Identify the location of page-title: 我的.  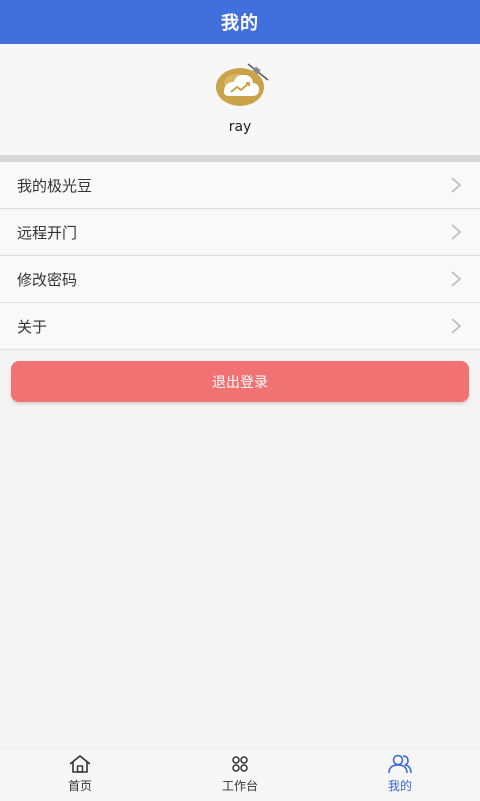
(240, 23).